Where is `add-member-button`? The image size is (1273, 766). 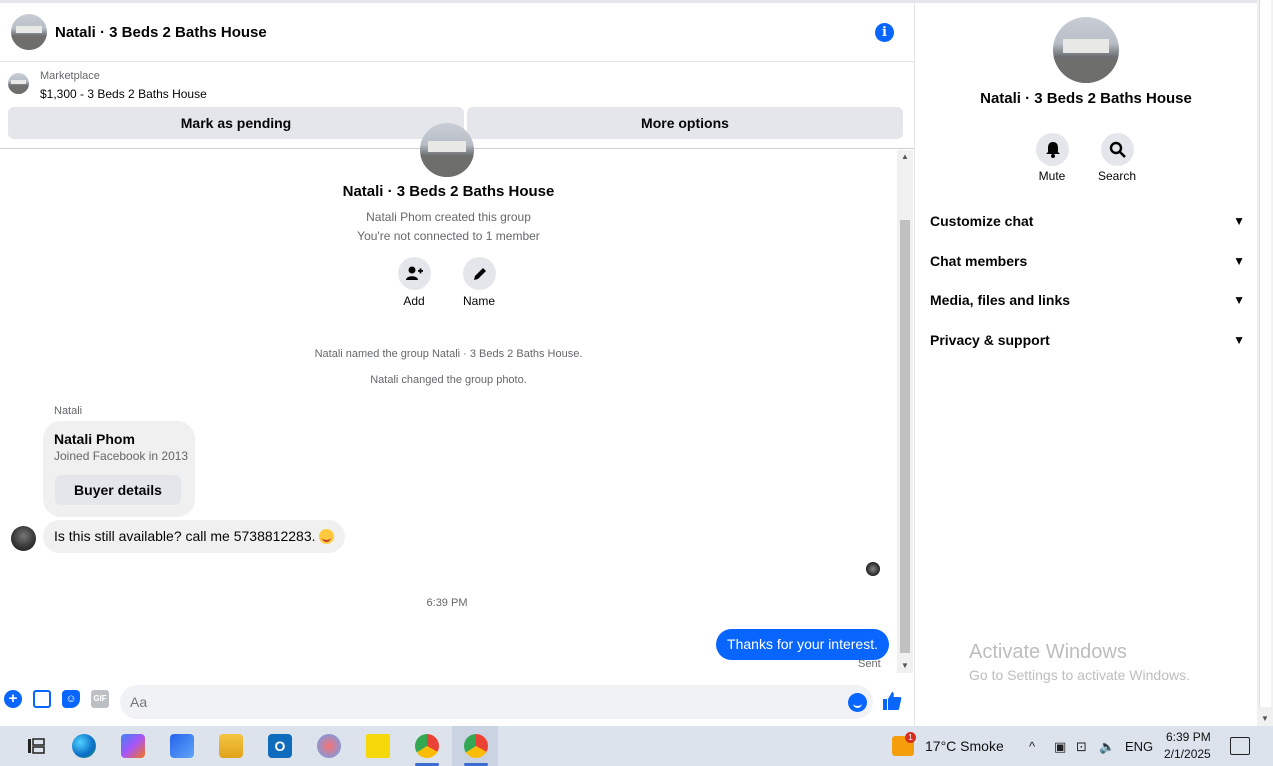 add-member-button is located at coordinates (414, 273).